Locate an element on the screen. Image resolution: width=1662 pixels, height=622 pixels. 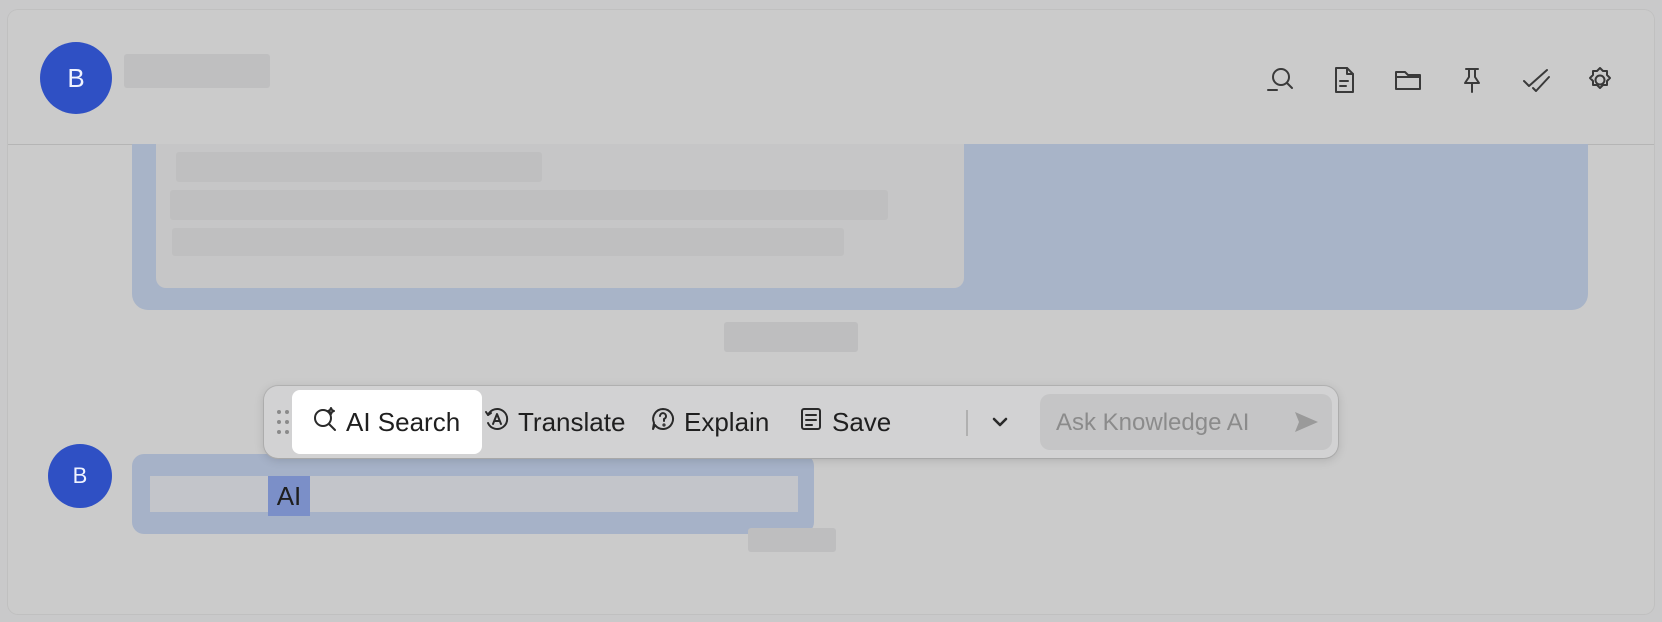
save-button: Save is located at coordinates (844, 422).